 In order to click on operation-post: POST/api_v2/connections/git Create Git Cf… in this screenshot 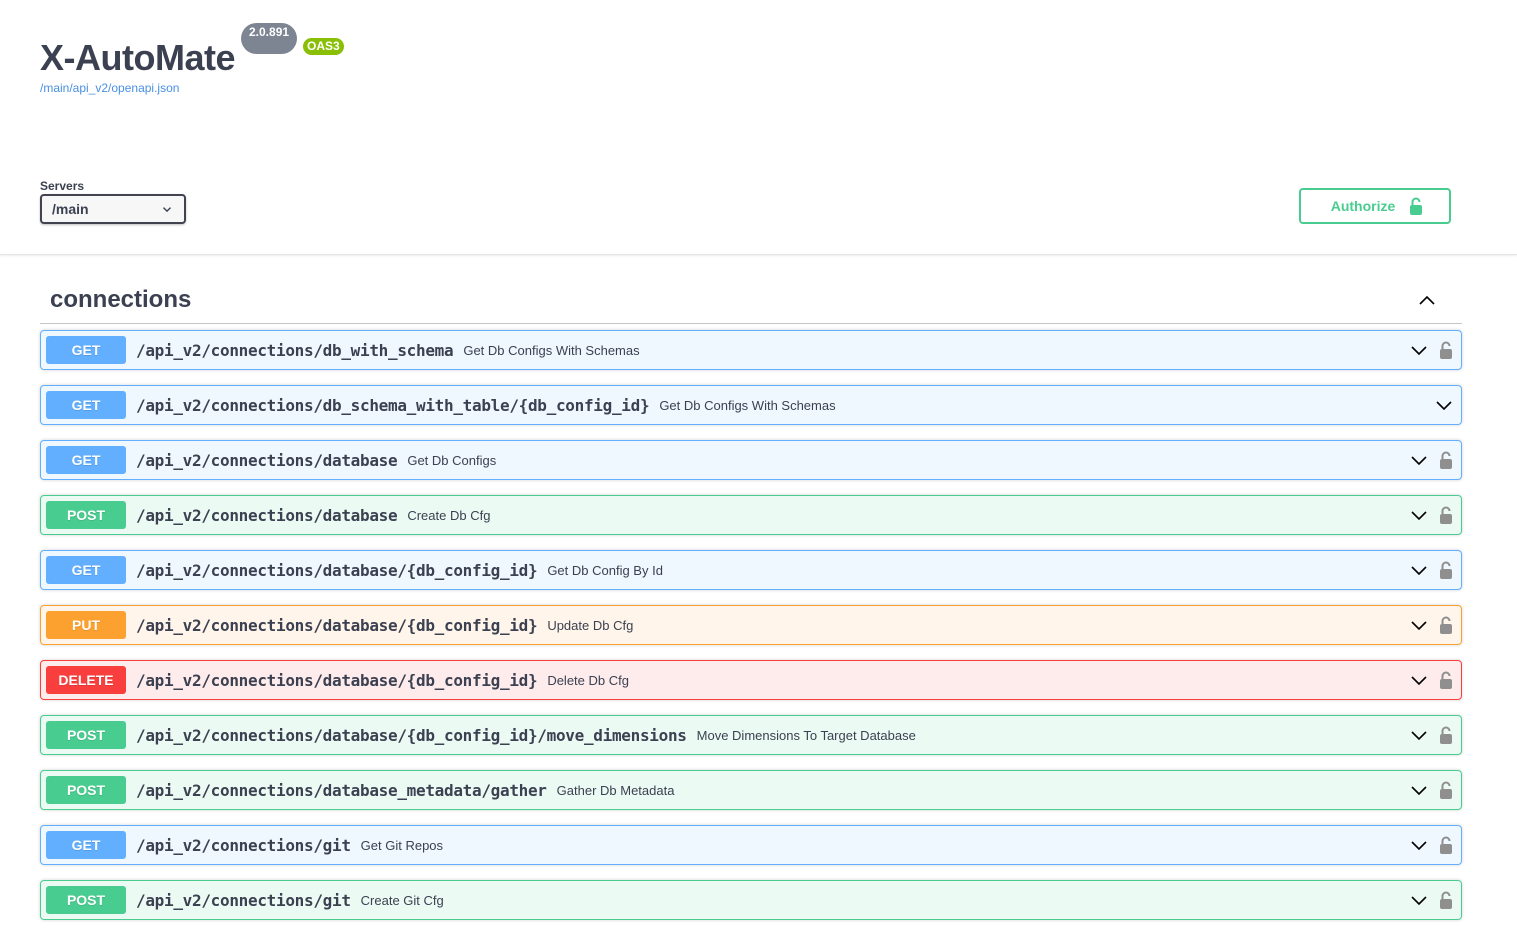, I will do `click(751, 900)`.